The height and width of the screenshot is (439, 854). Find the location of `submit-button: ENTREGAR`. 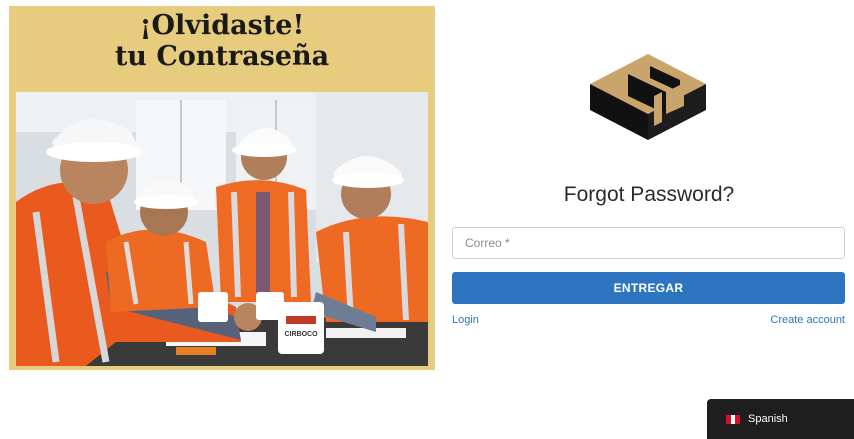

submit-button: ENTREGAR is located at coordinates (648, 288).